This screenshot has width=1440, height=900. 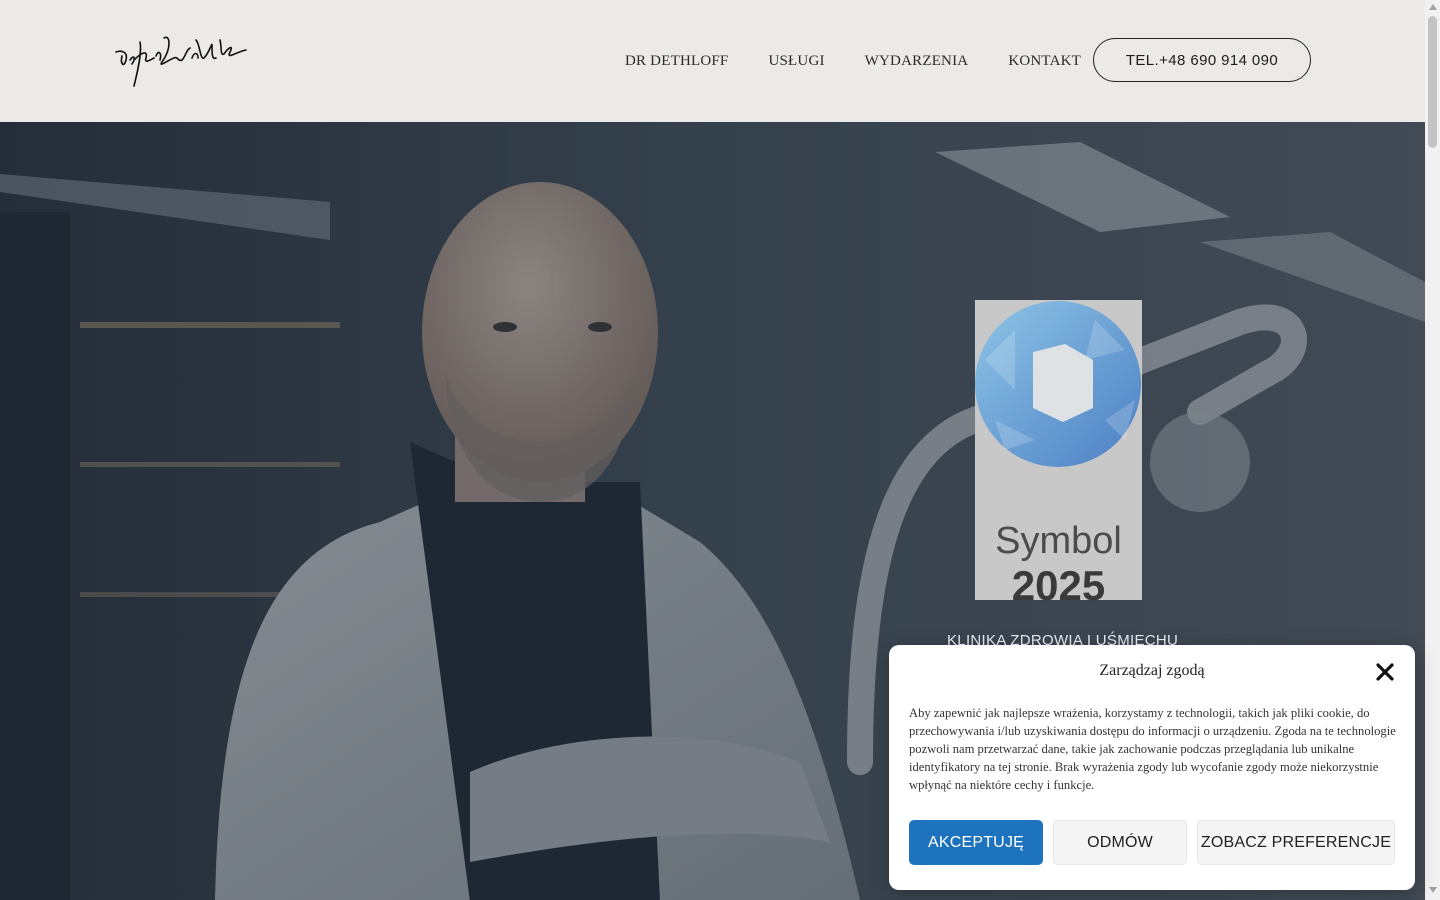 I want to click on symbol-award-badge: Symbol 2025, so click(x=1058, y=454).